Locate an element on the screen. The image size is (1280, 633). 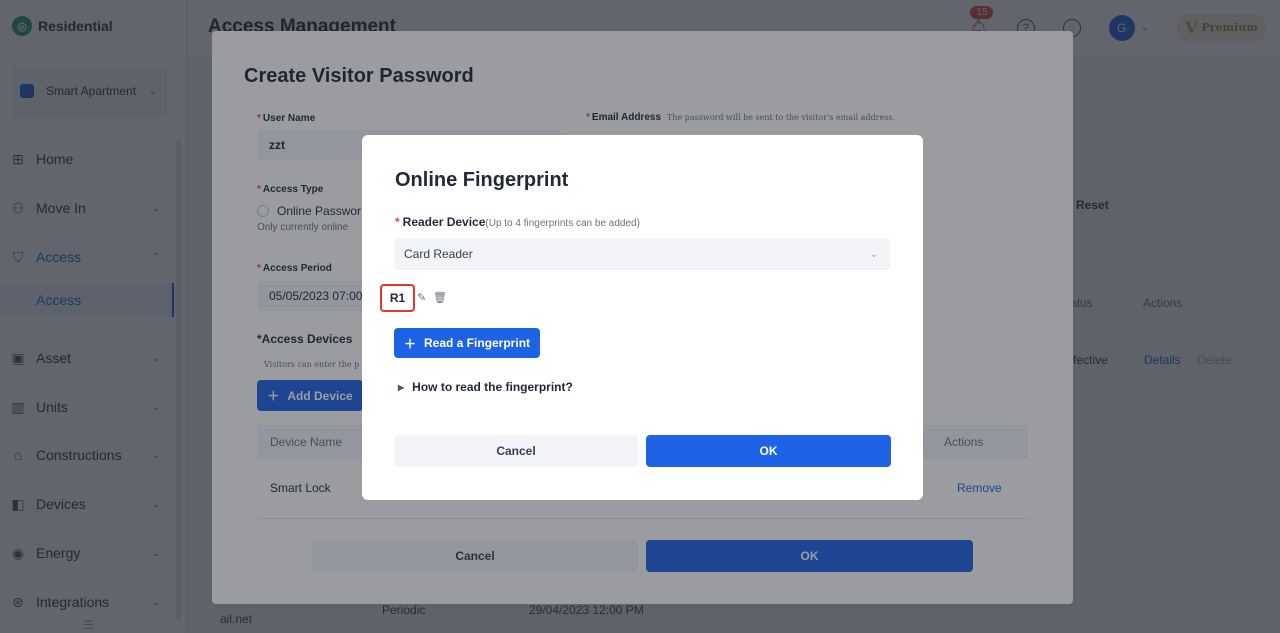
fingerprint-tag: R1 is located at coordinates (397, 298).